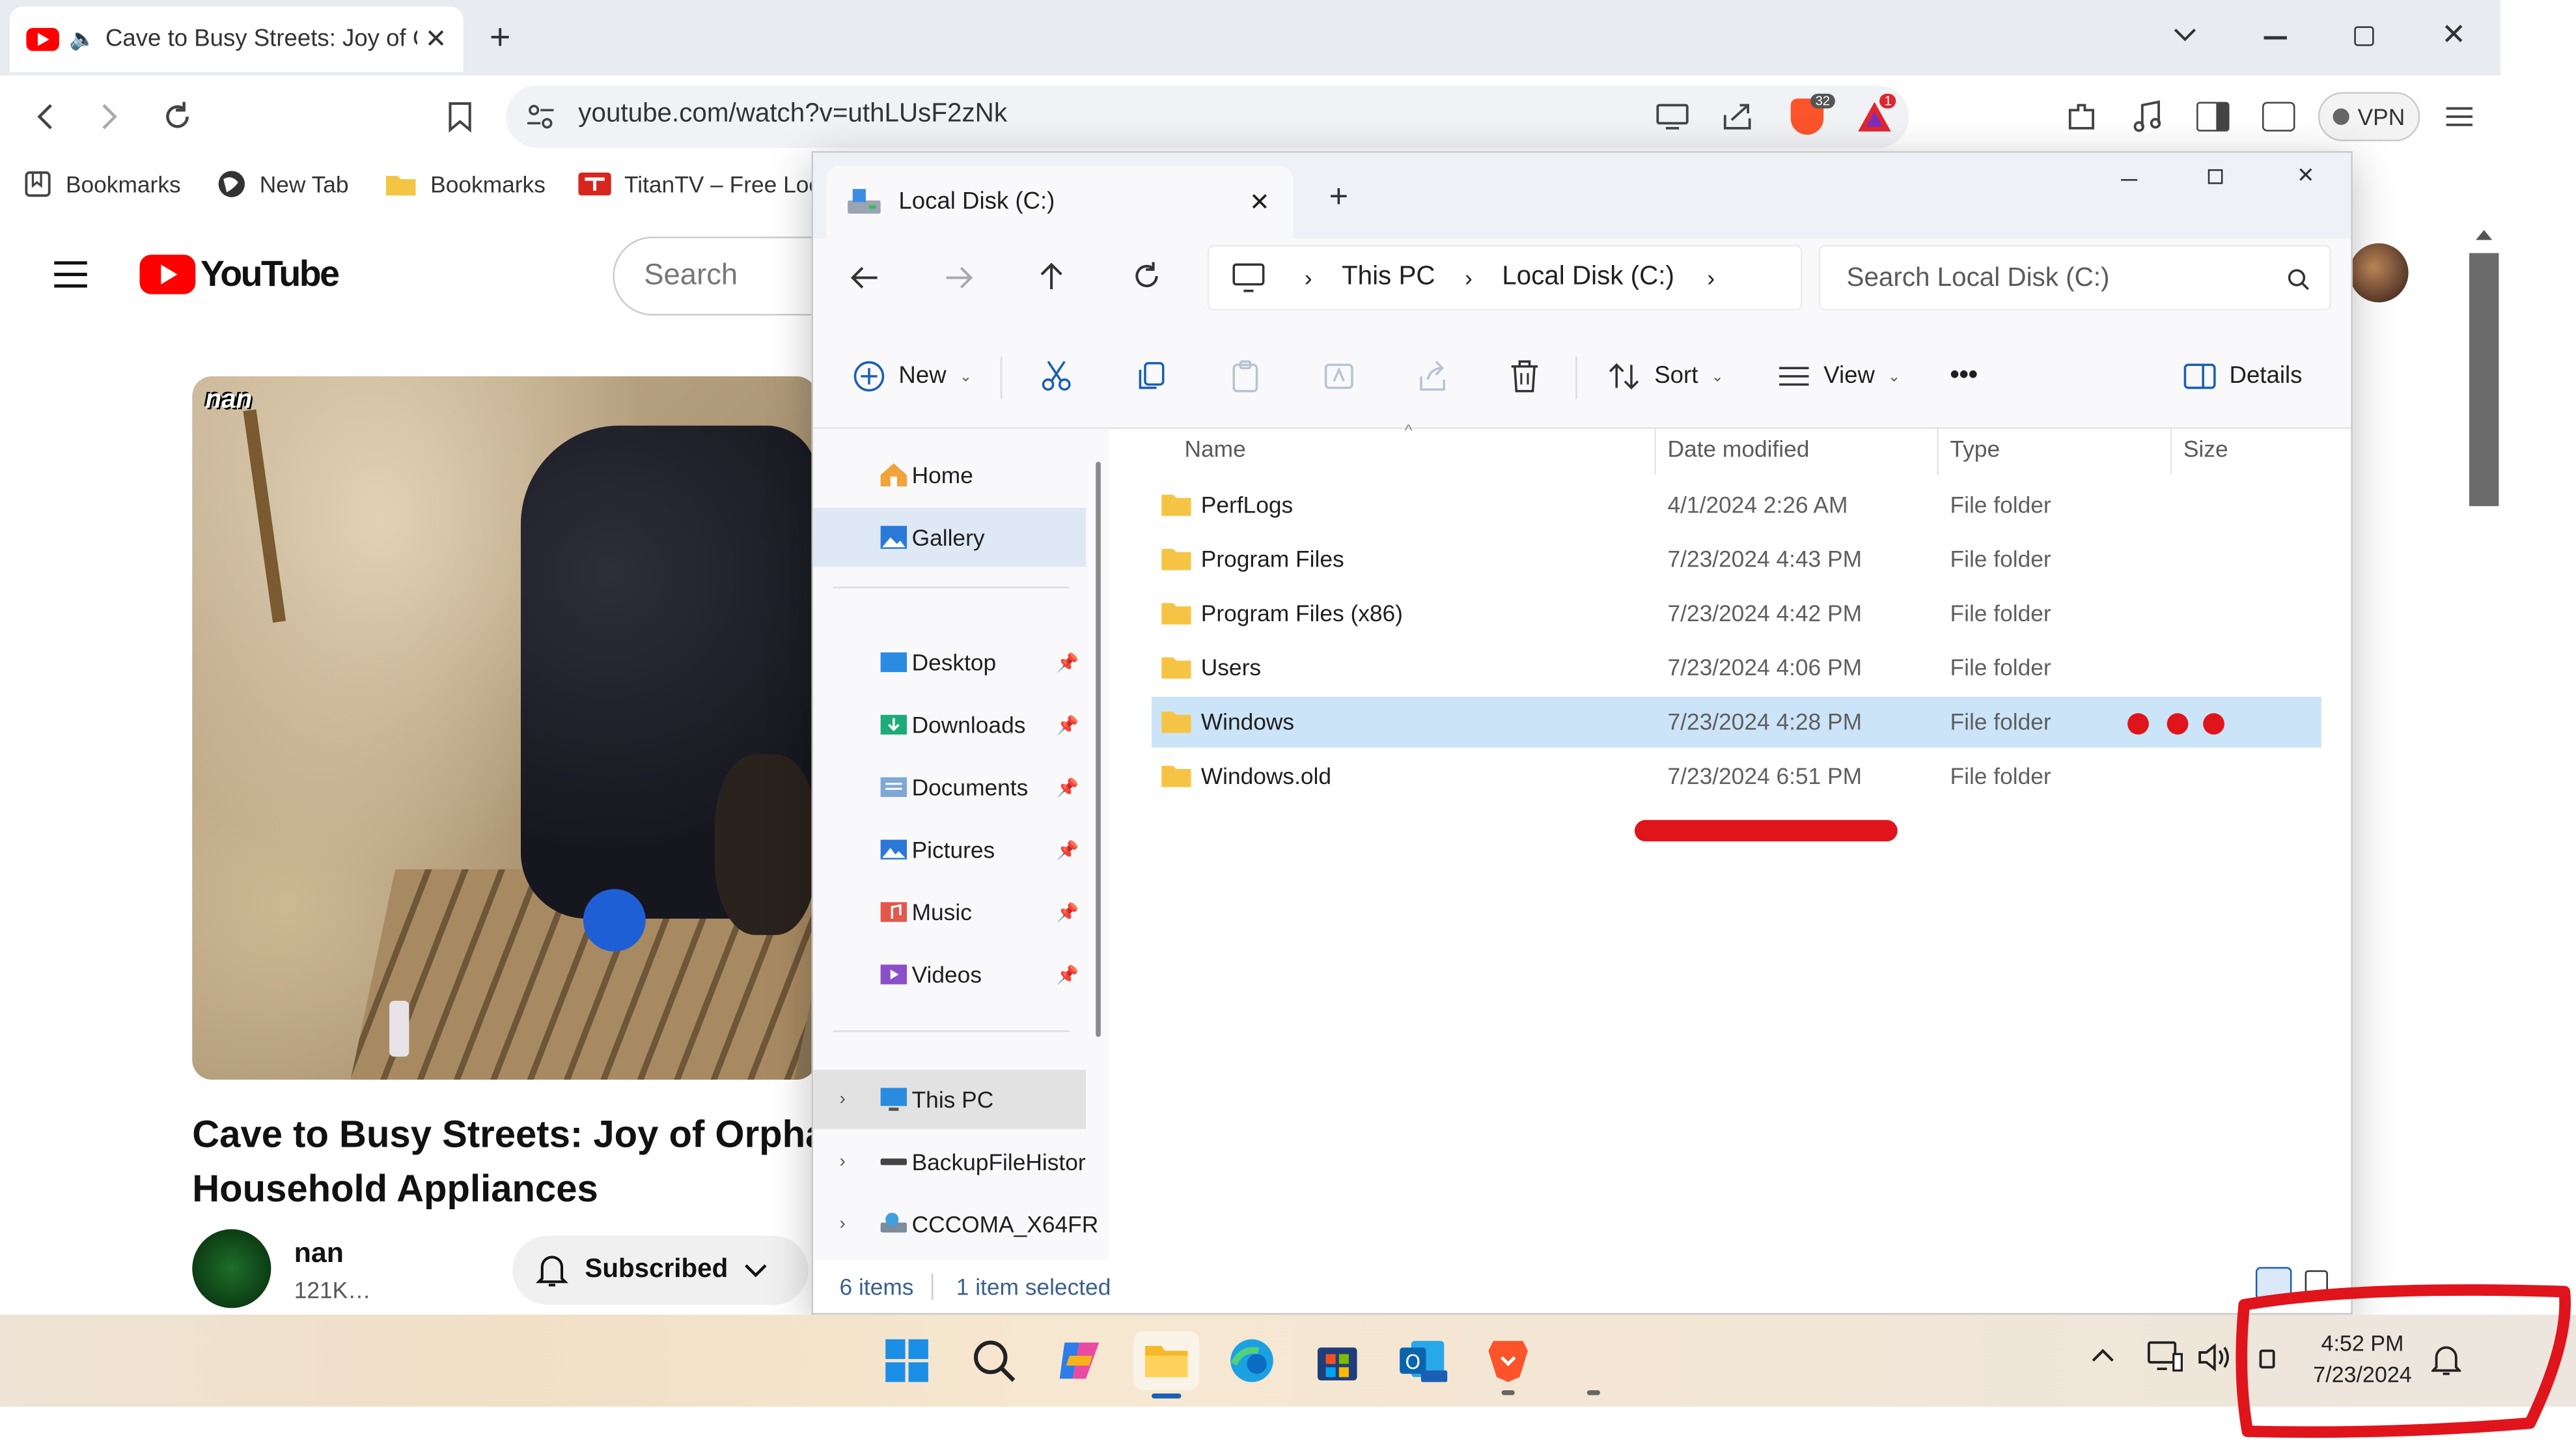  I want to click on nav-item-dvd-drive: › CCCOMA_X64FR, so click(956, 1224).